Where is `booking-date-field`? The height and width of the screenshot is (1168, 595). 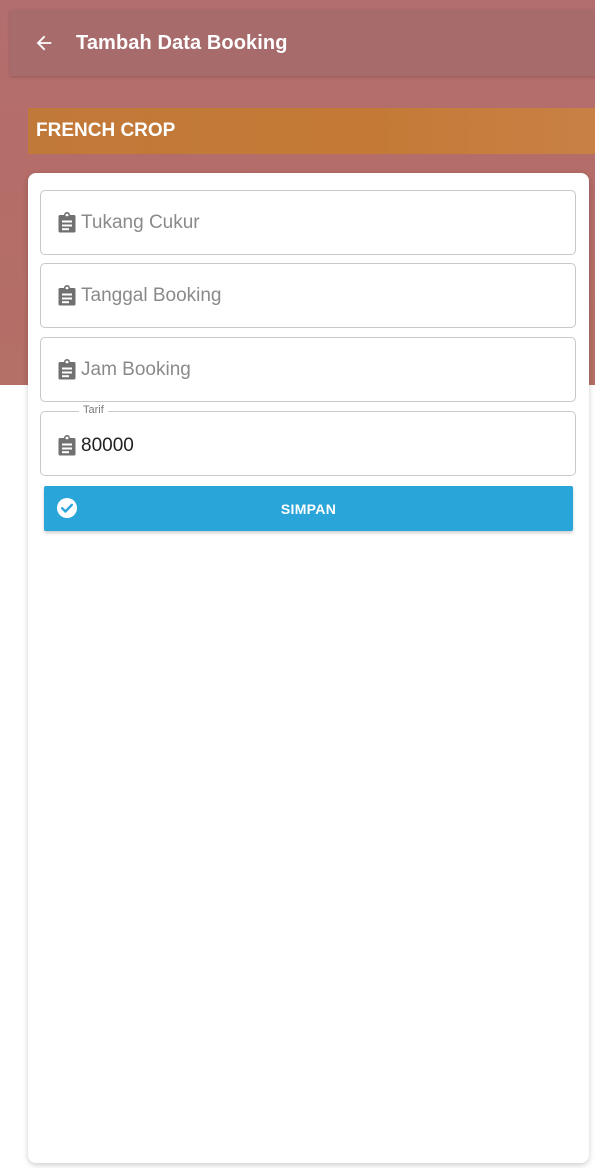 booking-date-field is located at coordinates (308, 295).